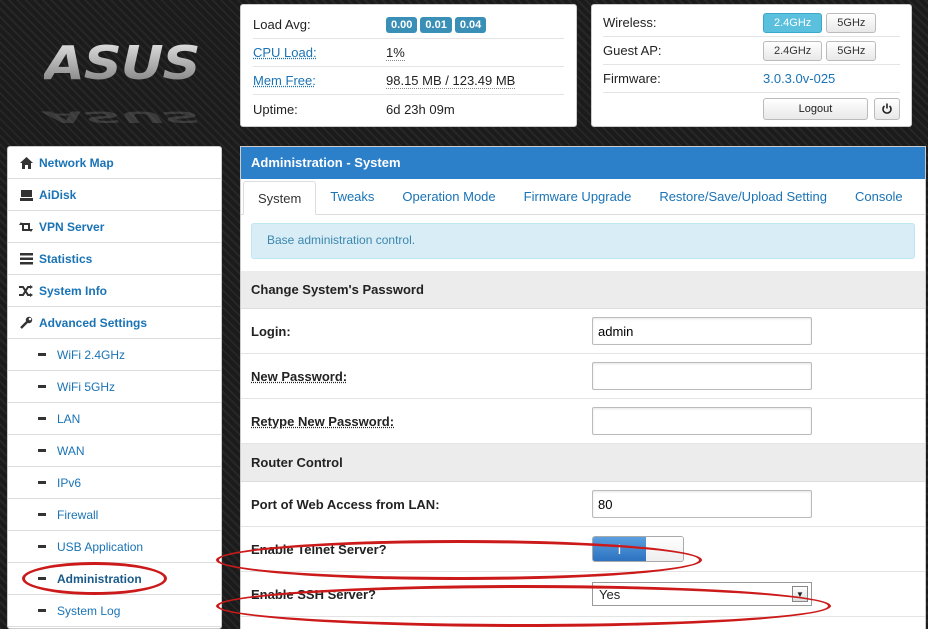 Image resolution: width=928 pixels, height=629 pixels. Describe the element at coordinates (26, 291) in the screenshot. I see `shuffle-icon` at that location.